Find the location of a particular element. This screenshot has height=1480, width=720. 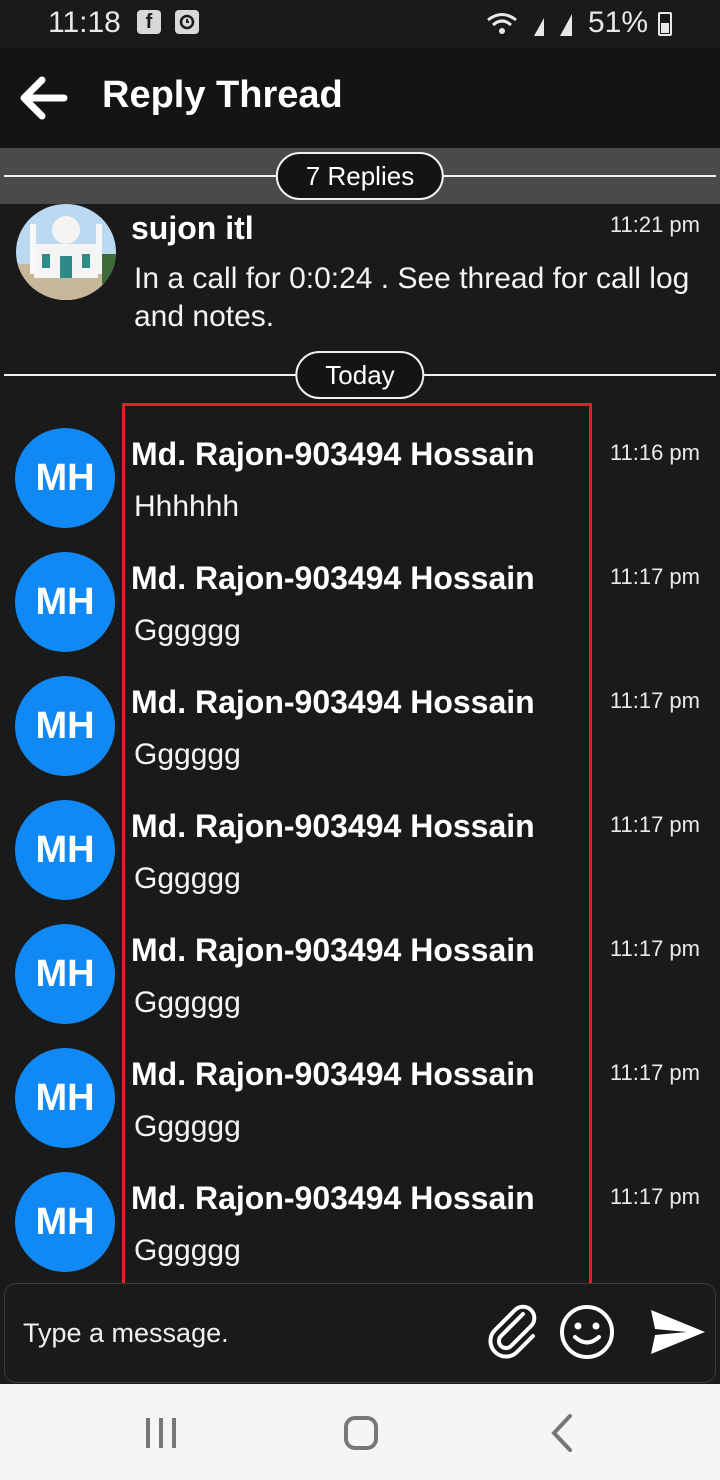

avatar is located at coordinates (66, 252).